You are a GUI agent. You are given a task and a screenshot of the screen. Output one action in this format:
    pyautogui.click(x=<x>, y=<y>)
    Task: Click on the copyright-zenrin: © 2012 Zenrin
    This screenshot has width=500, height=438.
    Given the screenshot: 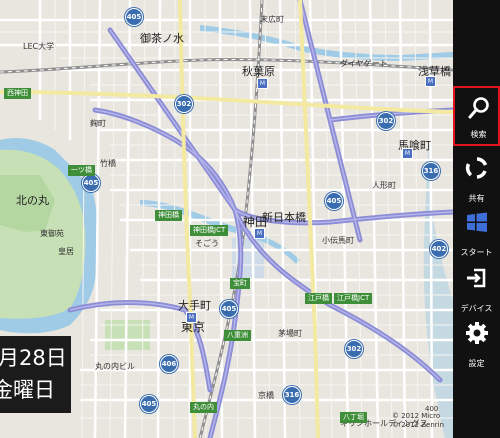 What is the action you would take?
    pyautogui.click(x=418, y=425)
    